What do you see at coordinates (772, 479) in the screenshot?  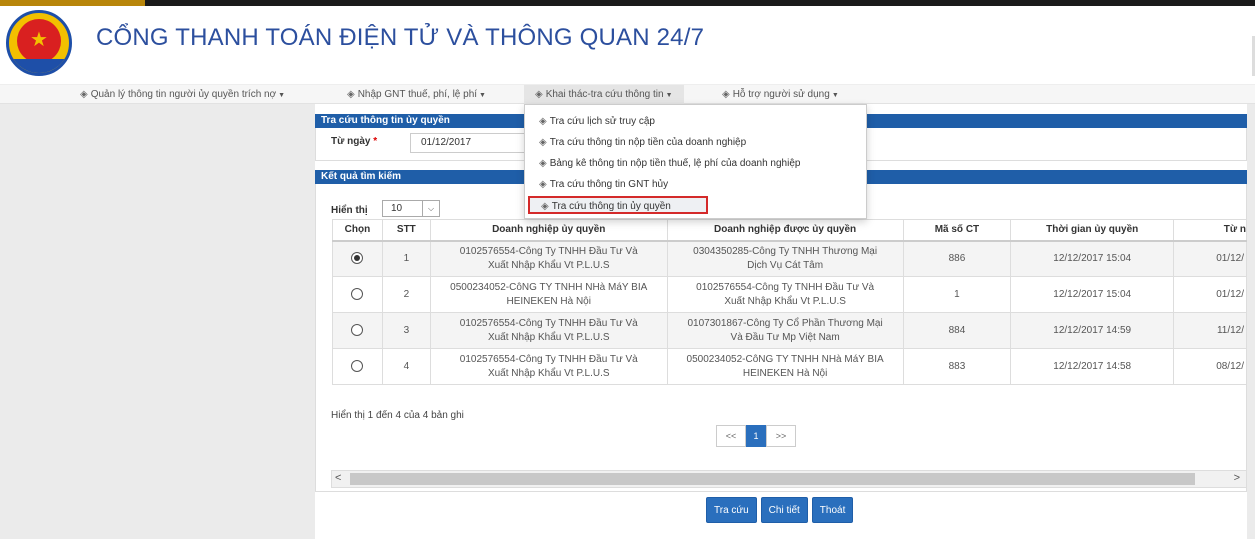 I see `scrollbar-thumb` at bounding box center [772, 479].